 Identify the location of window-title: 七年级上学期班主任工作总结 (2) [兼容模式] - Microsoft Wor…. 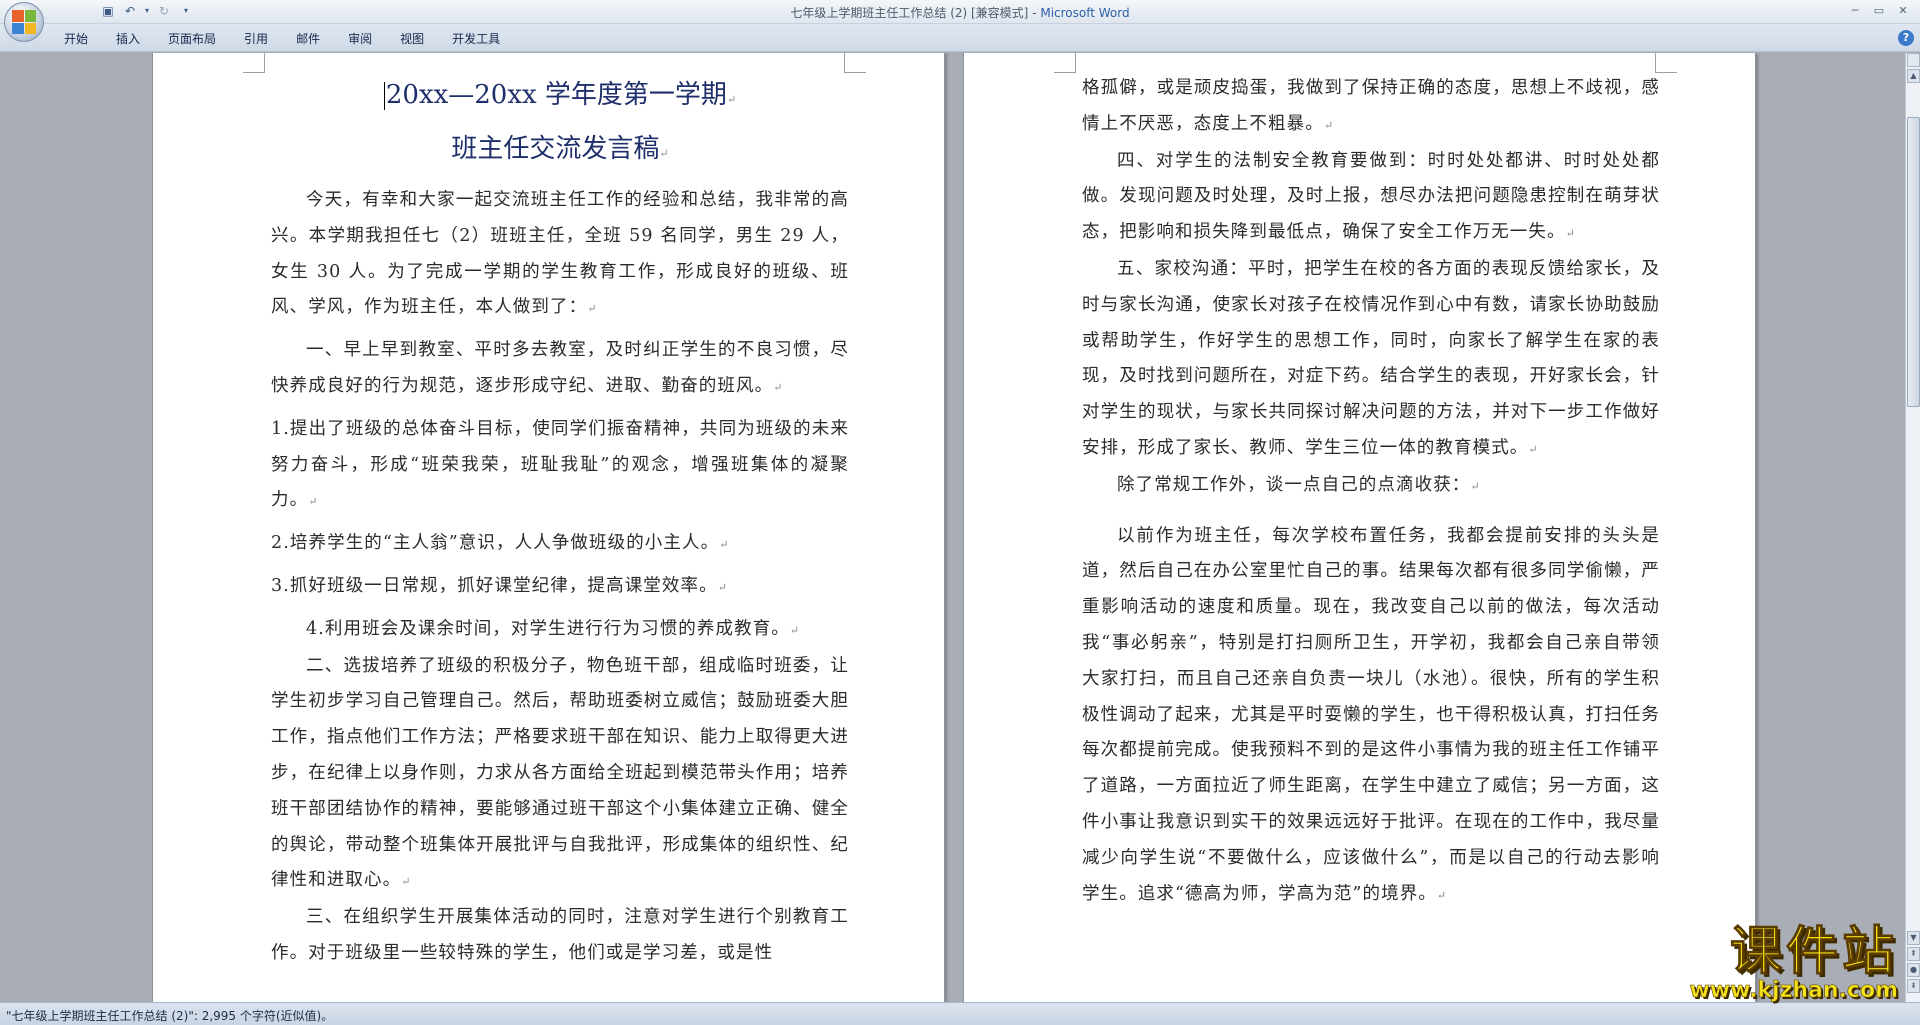
(960, 12).